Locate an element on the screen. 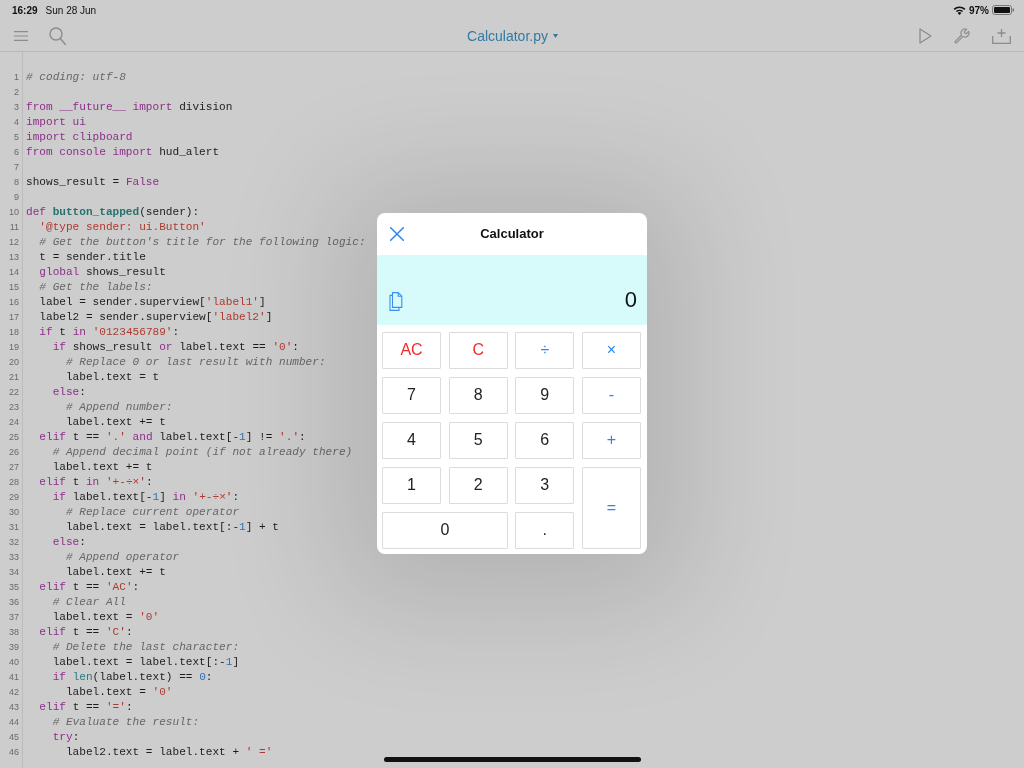 The width and height of the screenshot is (1024, 768). line-number: 14 is located at coordinates (14, 272).